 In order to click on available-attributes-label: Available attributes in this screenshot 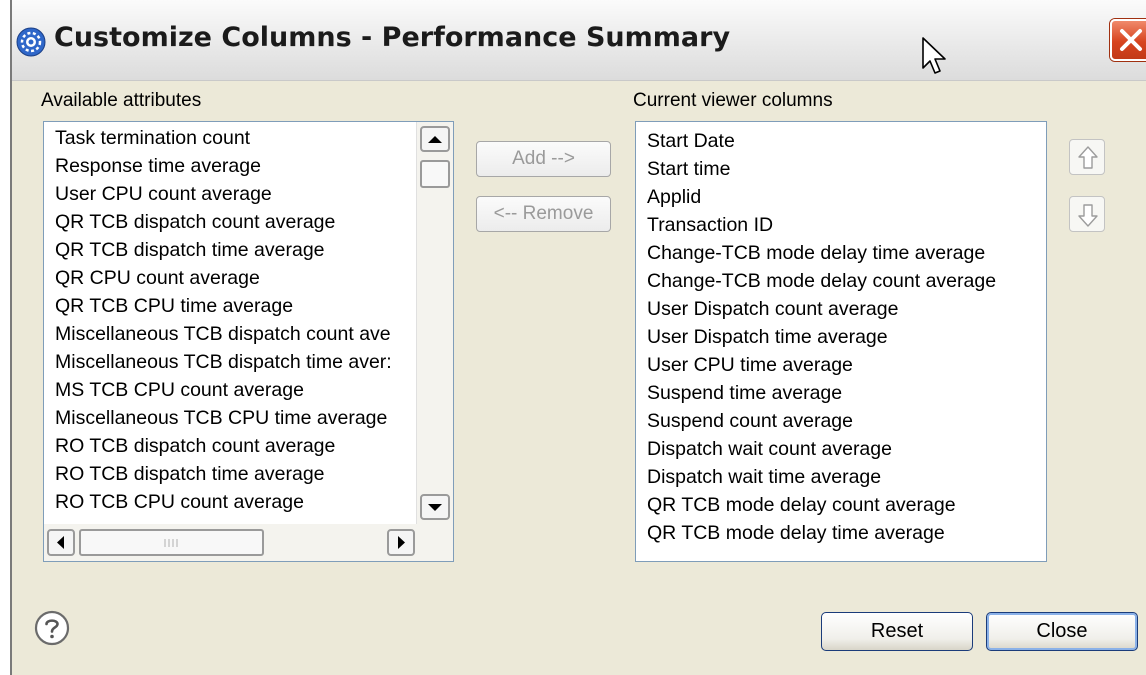, I will do `click(121, 100)`.